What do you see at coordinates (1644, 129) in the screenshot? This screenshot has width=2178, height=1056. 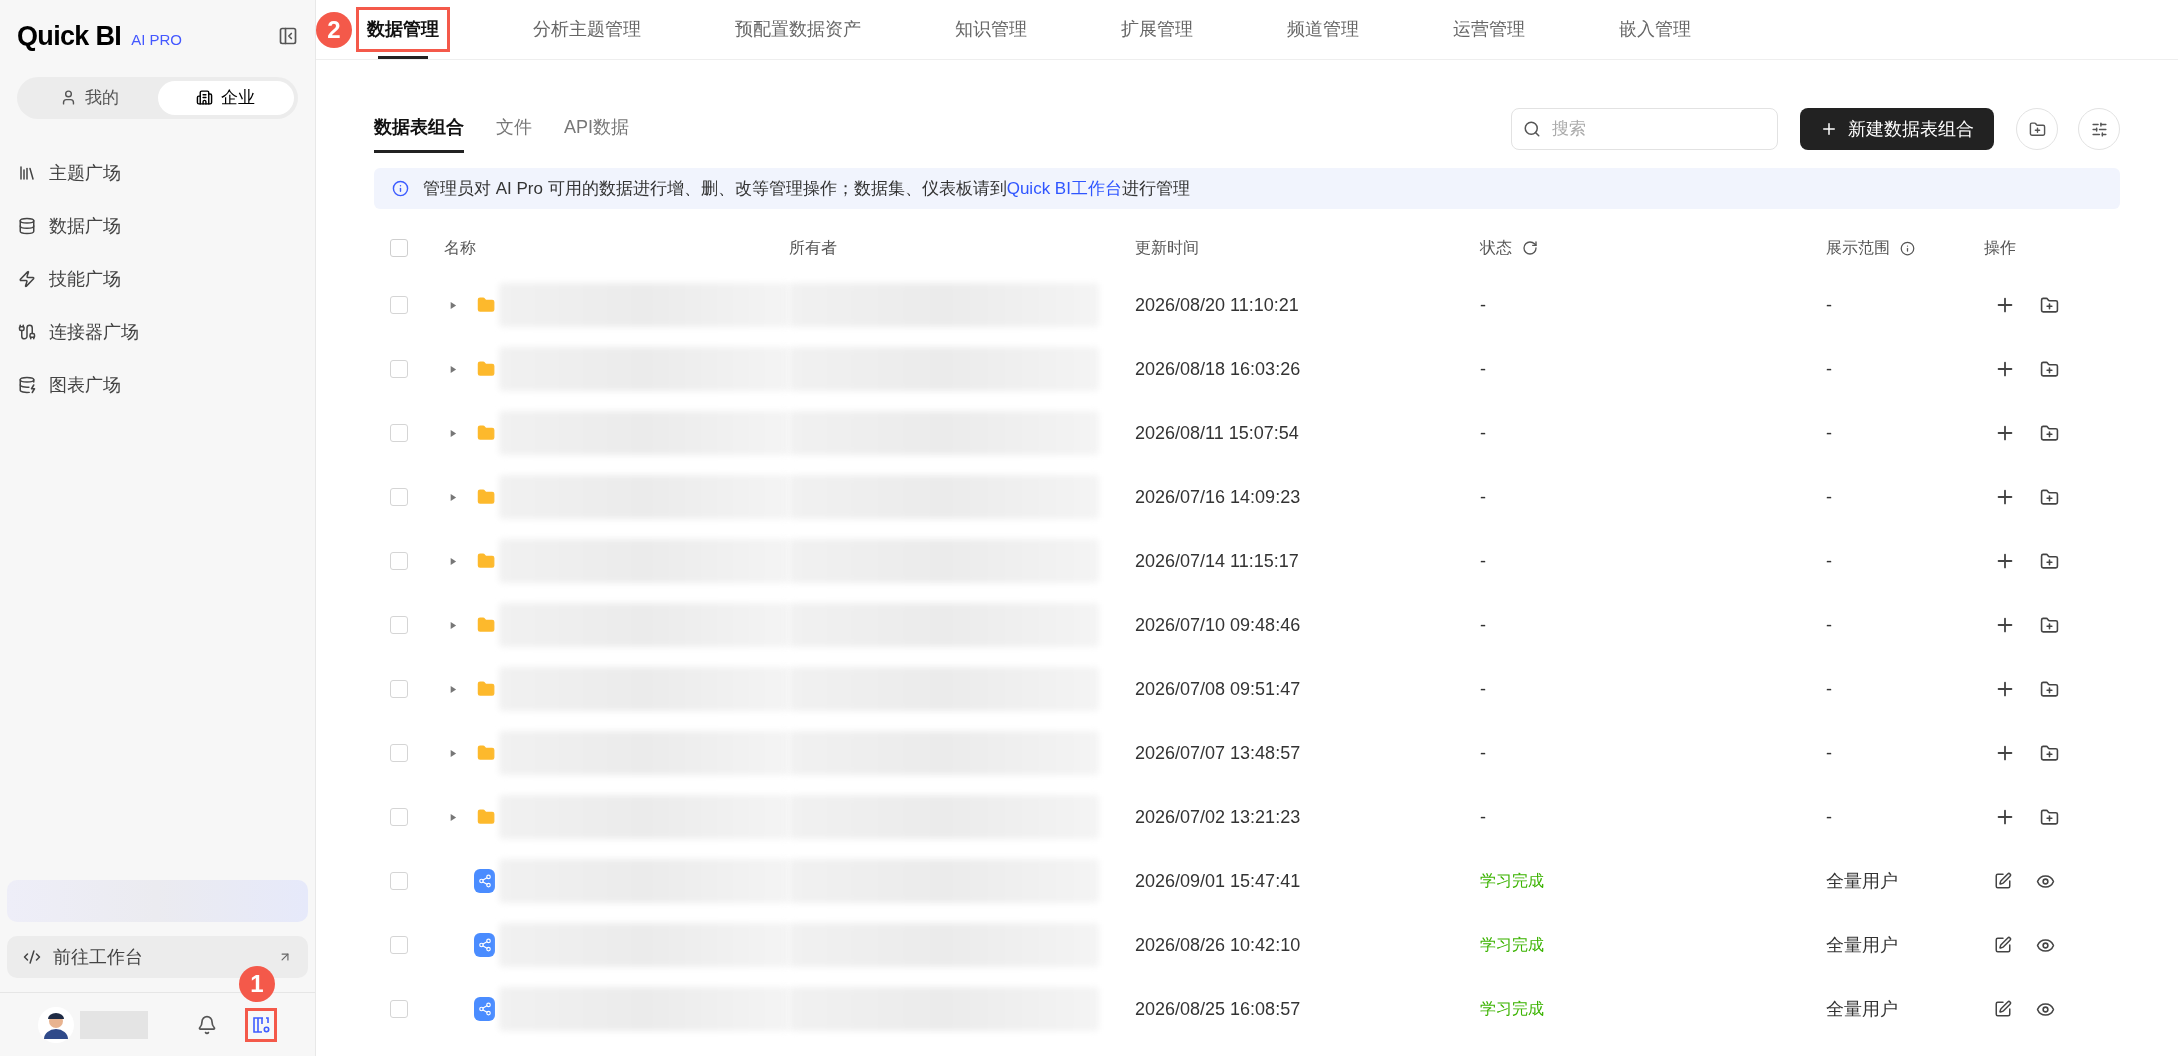 I see `search-field: 搜索` at bounding box center [1644, 129].